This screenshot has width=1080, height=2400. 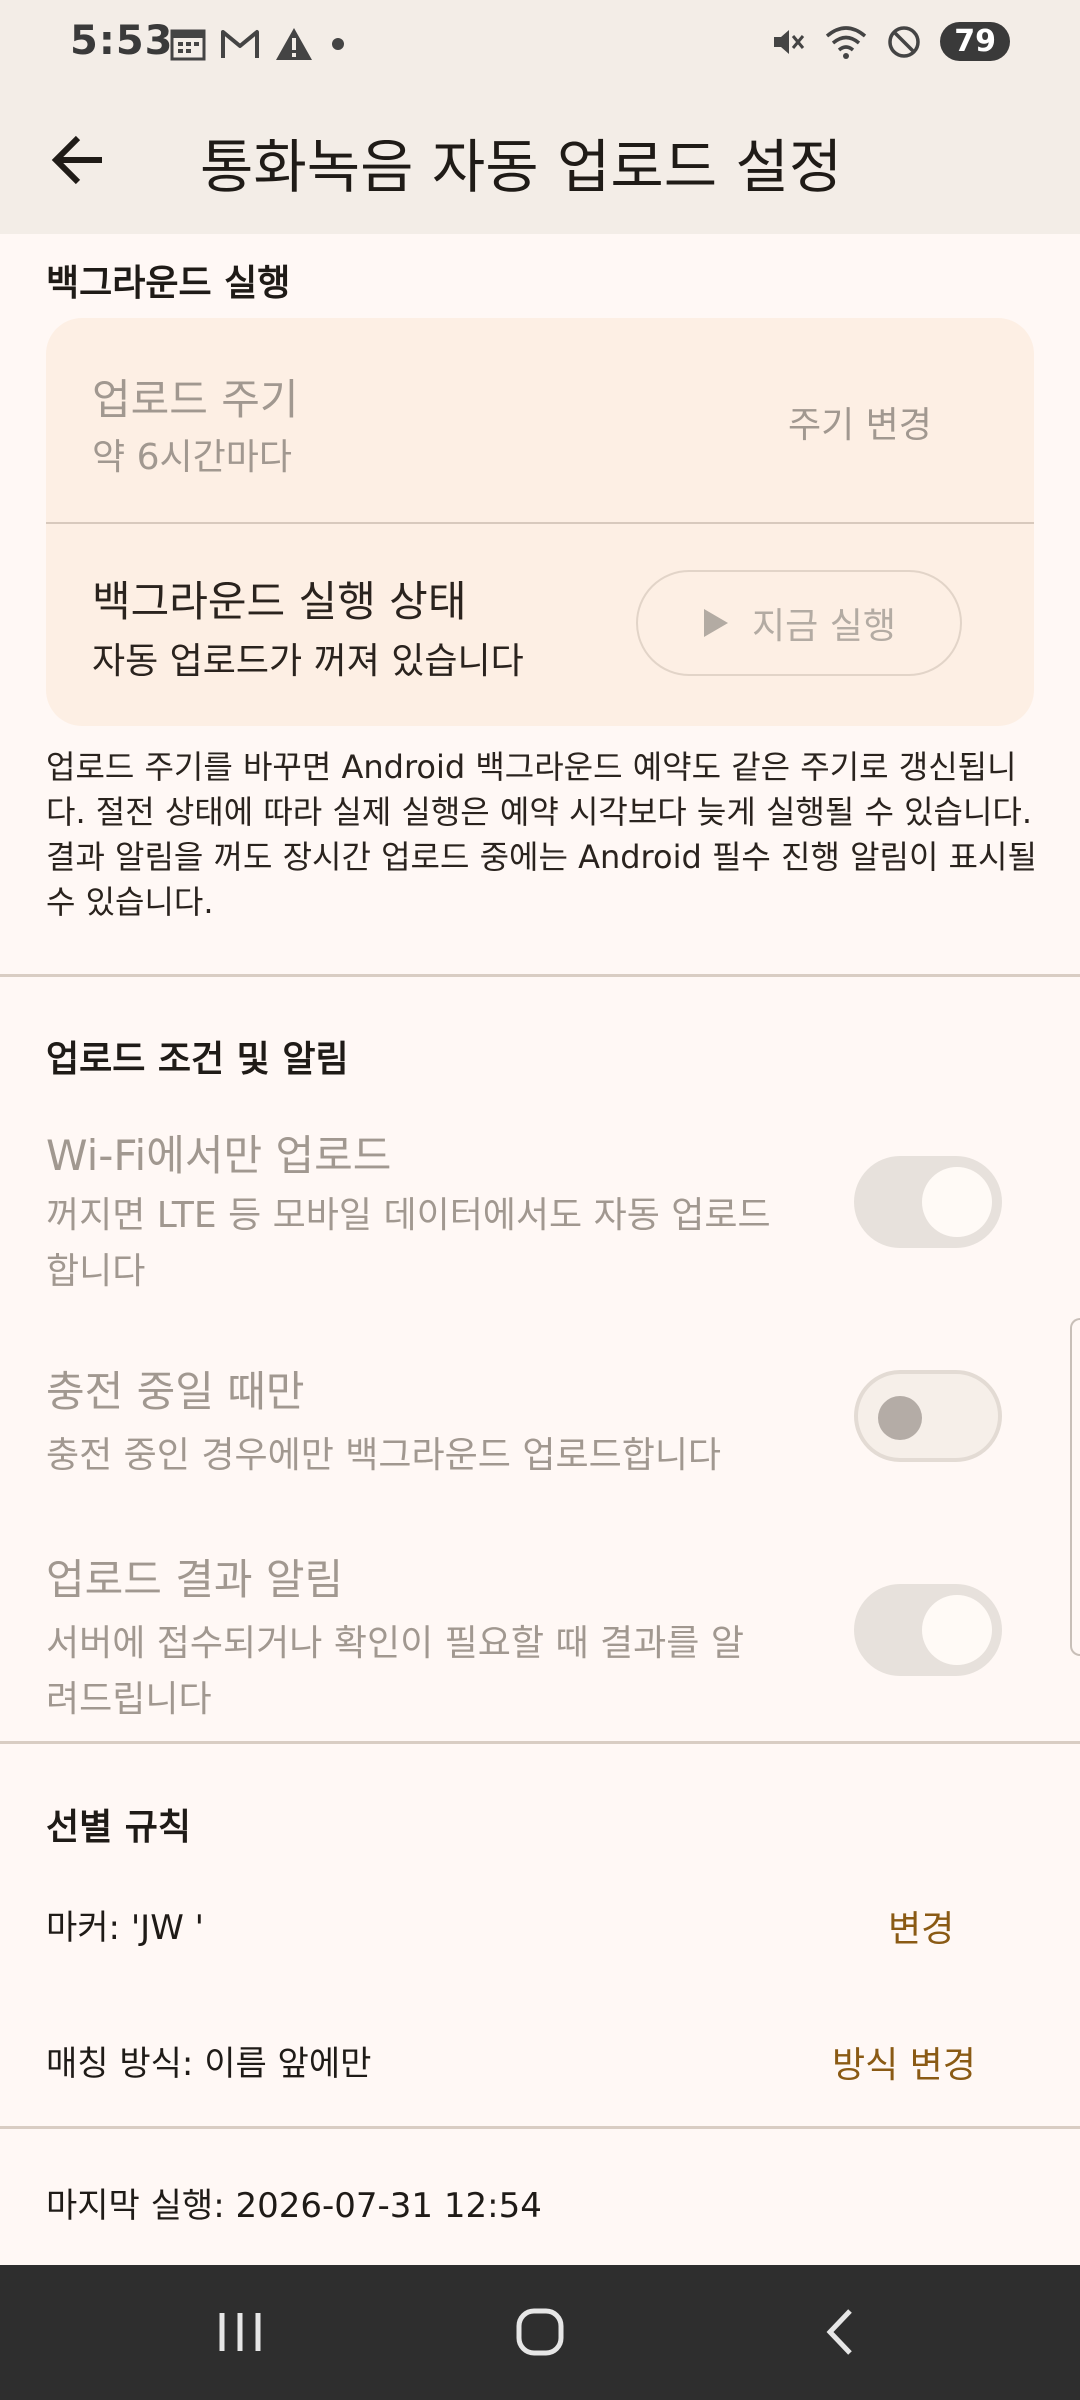 I want to click on run-status-value: 자동 업로드가 꺼져 있습니다, so click(x=308, y=661).